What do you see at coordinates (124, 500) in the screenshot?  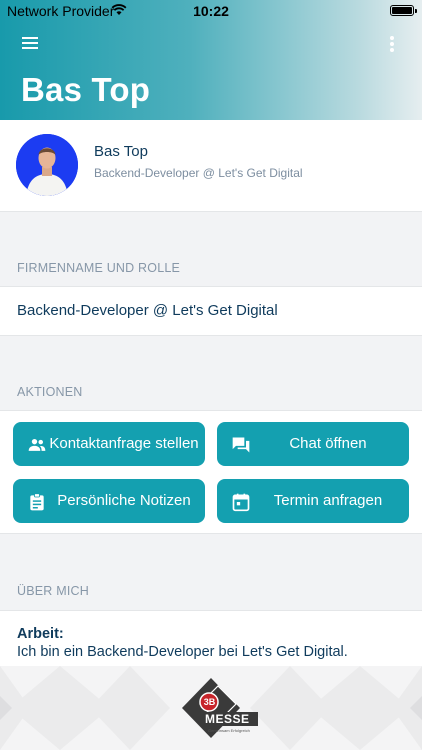 I see `personal-notes-label: Persönliche Notizen` at bounding box center [124, 500].